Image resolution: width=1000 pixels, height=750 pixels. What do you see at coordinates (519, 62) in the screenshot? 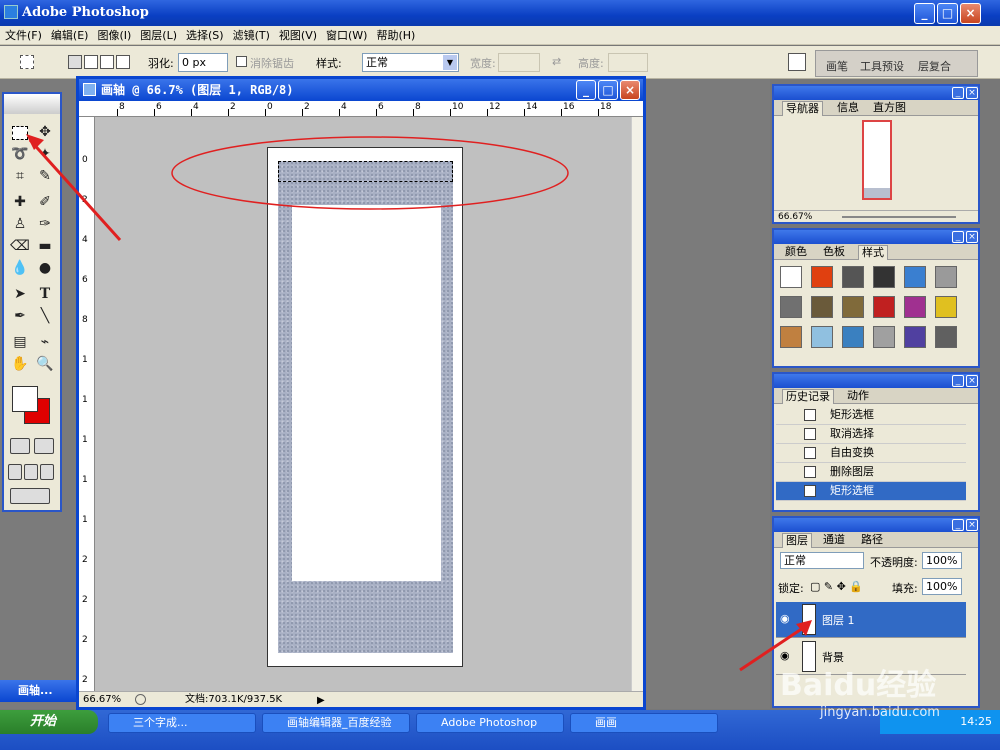
I see `width-input` at bounding box center [519, 62].